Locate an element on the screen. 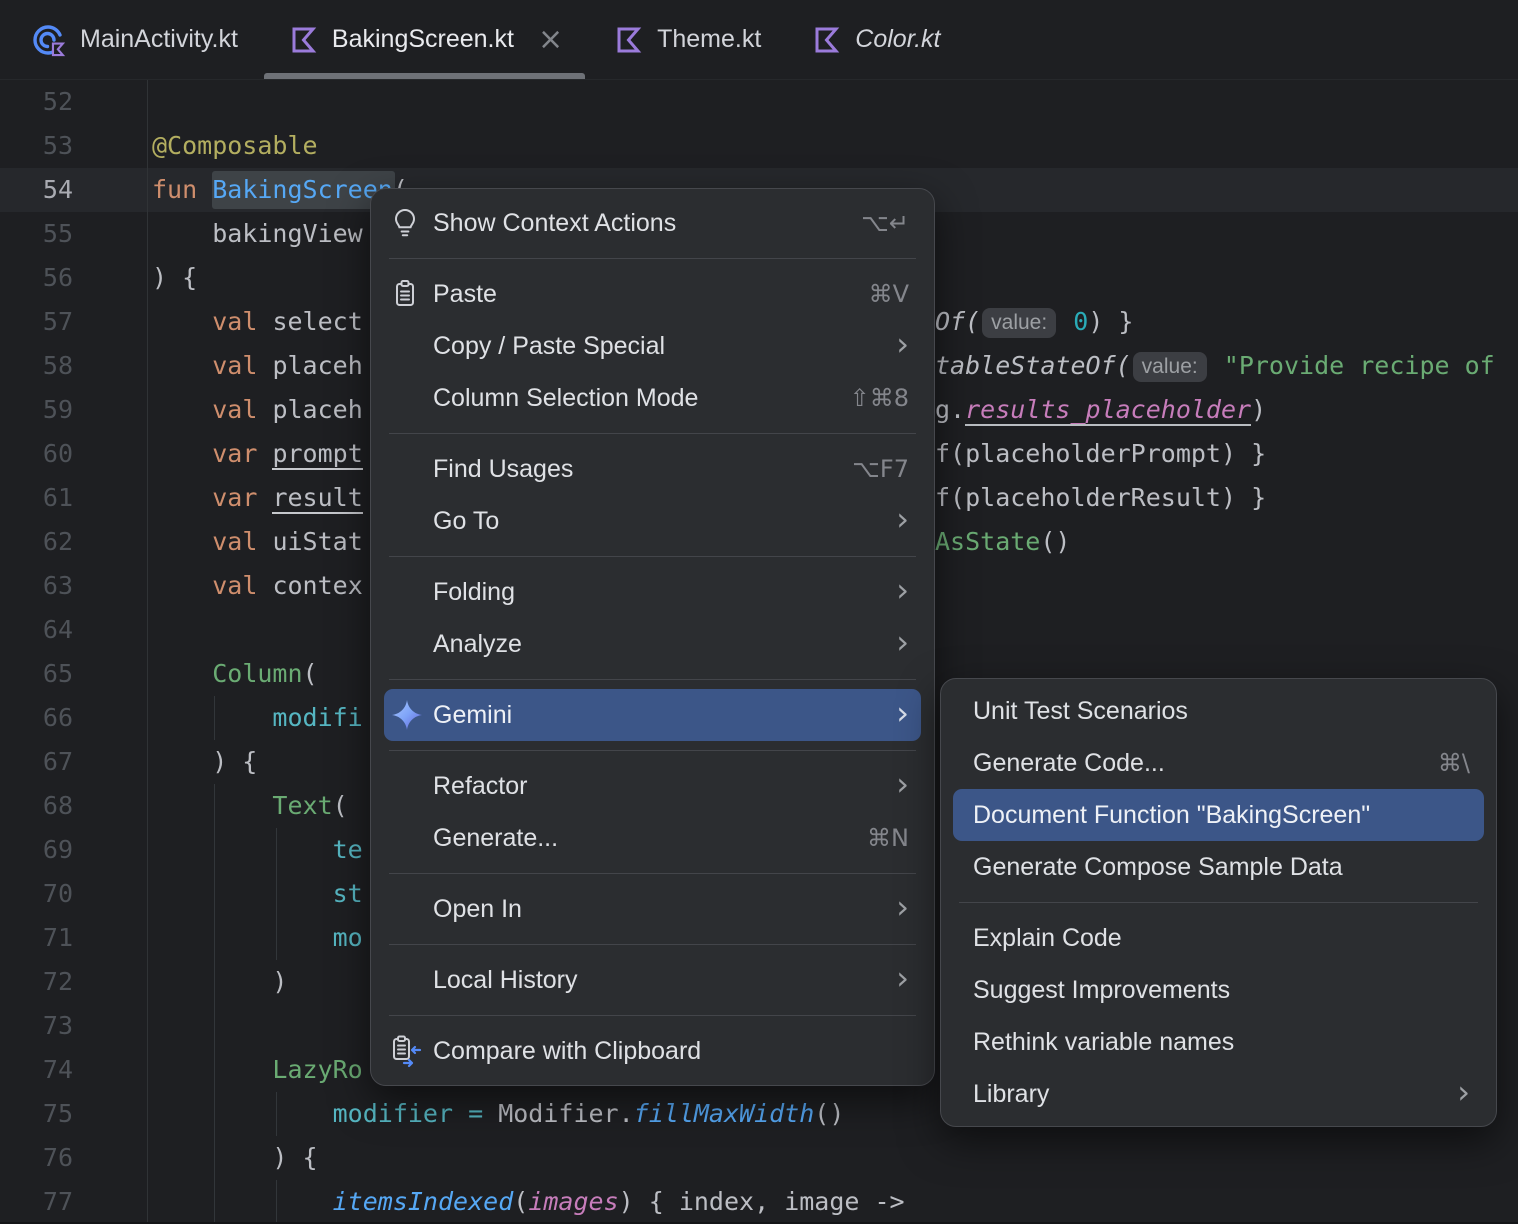 The image size is (1518, 1224). menu-item-library: Library › is located at coordinates (1218, 1094).